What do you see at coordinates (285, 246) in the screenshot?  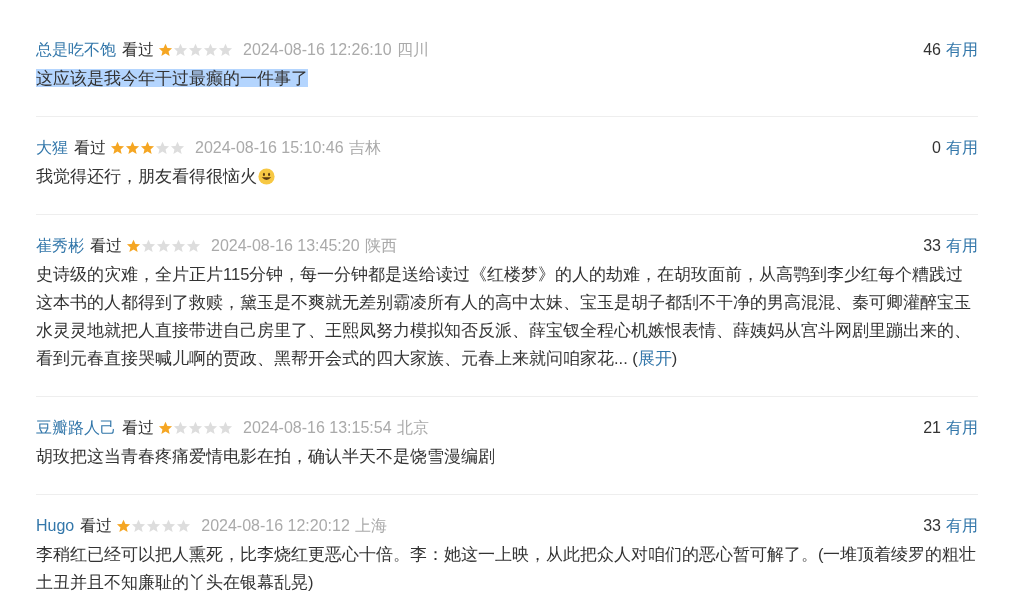 I see `comment-time: 2024-08-16 13:45:20` at bounding box center [285, 246].